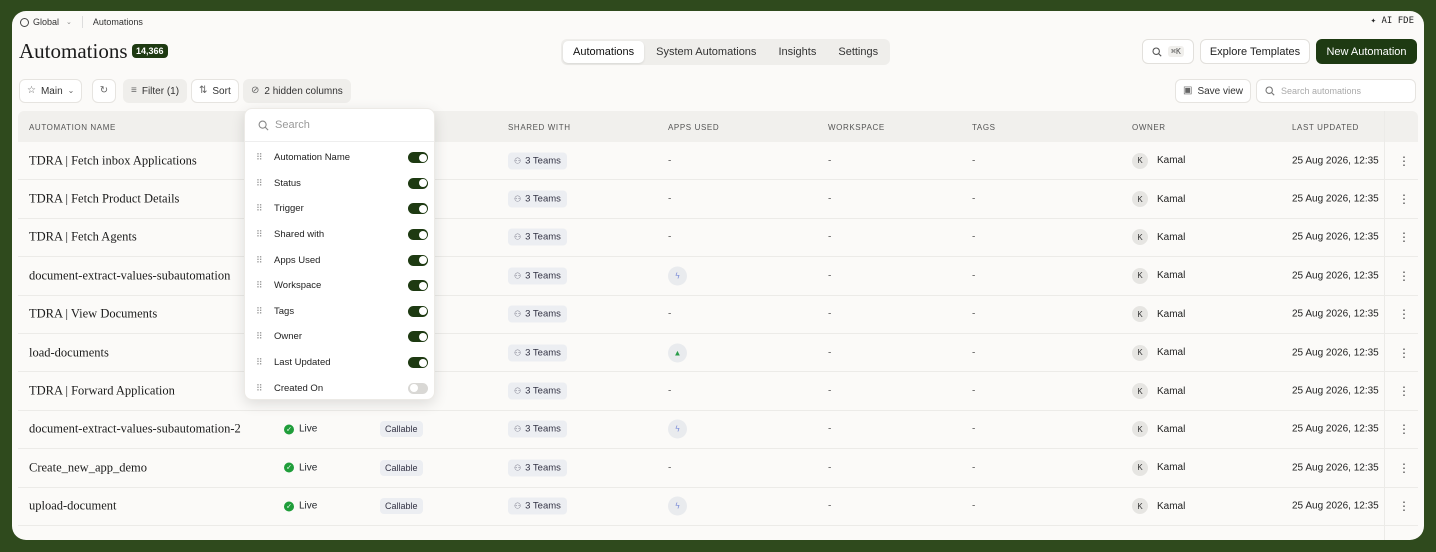 This screenshot has width=1436, height=552. I want to click on col-workspace: WORKSPACE, so click(856, 127).